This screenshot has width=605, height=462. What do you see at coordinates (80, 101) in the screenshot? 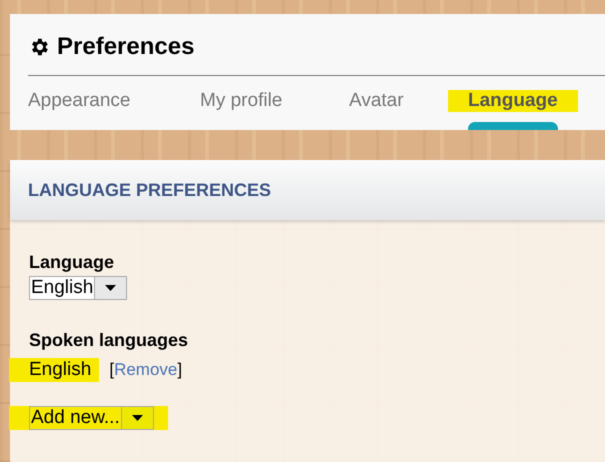
I see `tab: Appearance` at bounding box center [80, 101].